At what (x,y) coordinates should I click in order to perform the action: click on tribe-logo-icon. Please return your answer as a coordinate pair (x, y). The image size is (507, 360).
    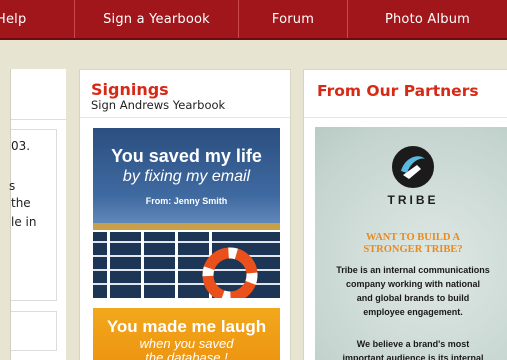
    Looking at the image, I should click on (413, 167).